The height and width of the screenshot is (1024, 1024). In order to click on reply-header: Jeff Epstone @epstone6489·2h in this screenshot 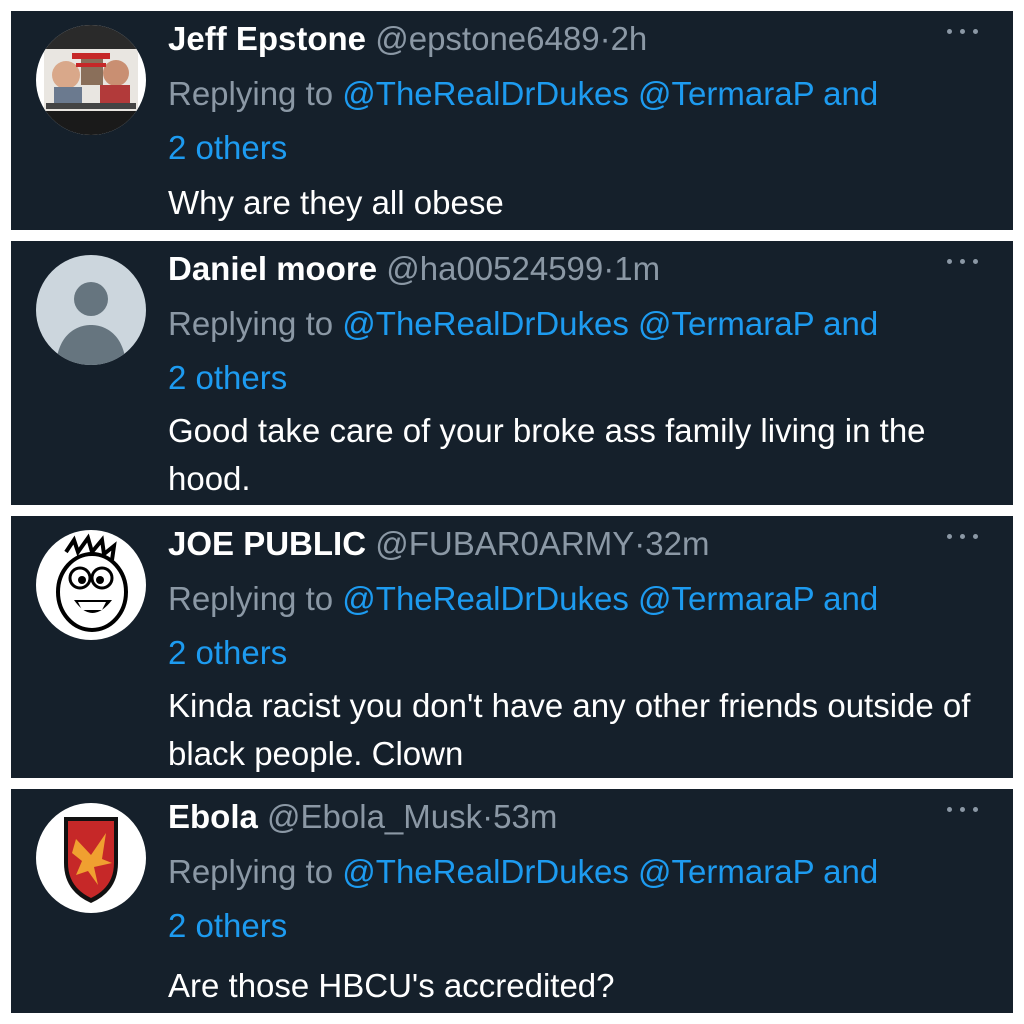, I will do `click(575, 39)`.